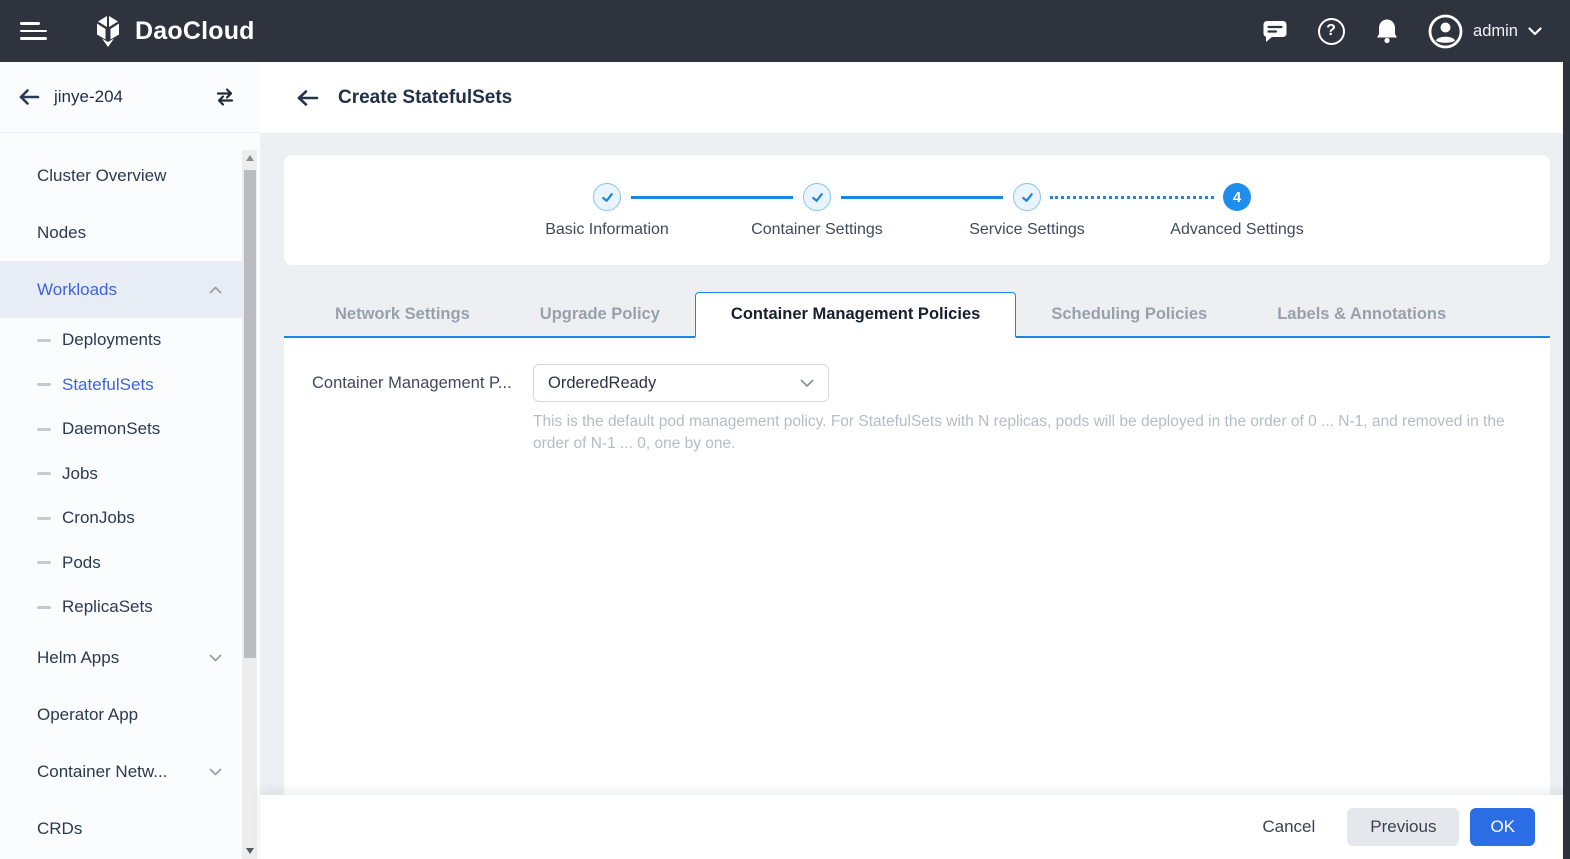  What do you see at coordinates (98, 518) in the screenshot?
I see `sidebar-item-label: CronJobs` at bounding box center [98, 518].